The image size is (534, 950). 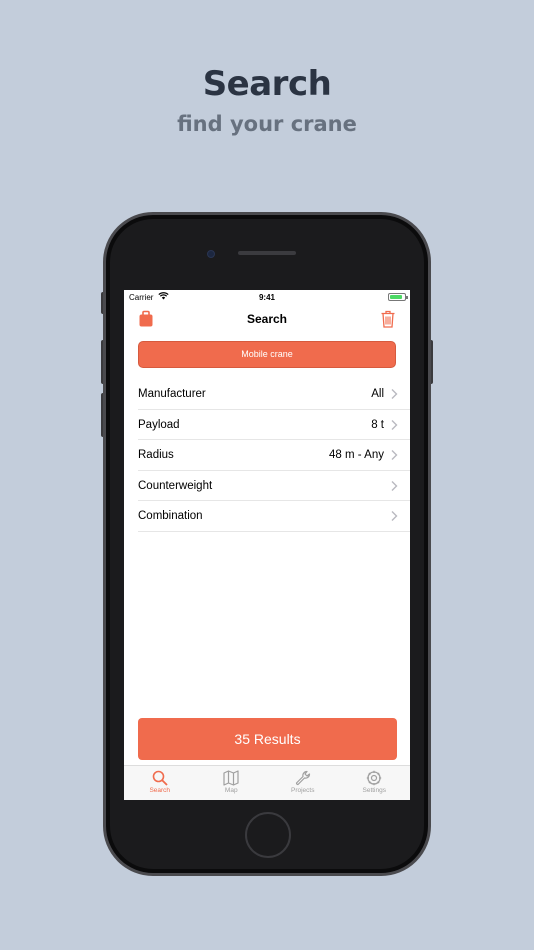 I want to click on tab-map: Map, so click(x=232, y=783).